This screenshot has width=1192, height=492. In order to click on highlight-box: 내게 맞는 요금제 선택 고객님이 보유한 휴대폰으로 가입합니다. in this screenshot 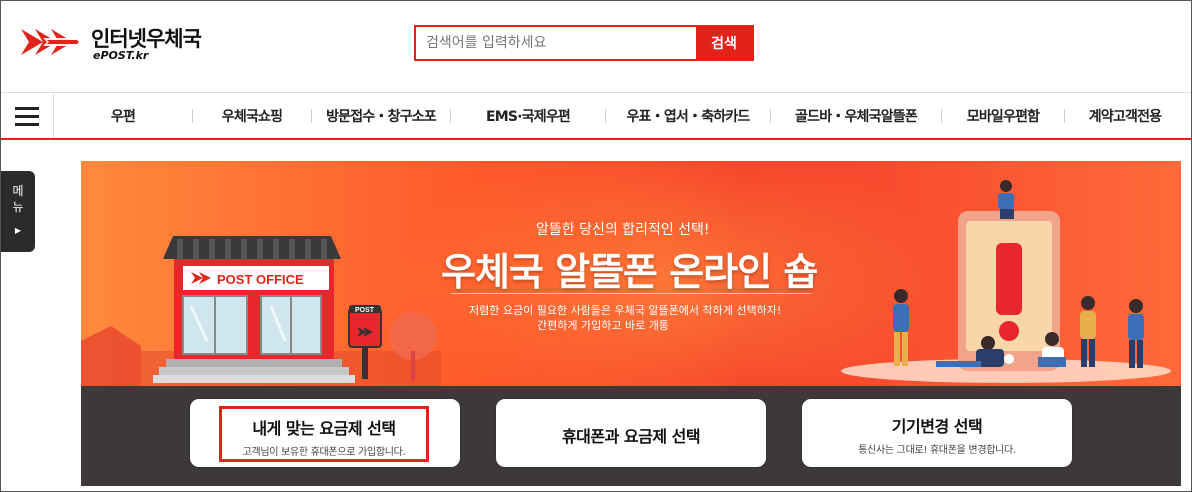, I will do `click(324, 434)`.